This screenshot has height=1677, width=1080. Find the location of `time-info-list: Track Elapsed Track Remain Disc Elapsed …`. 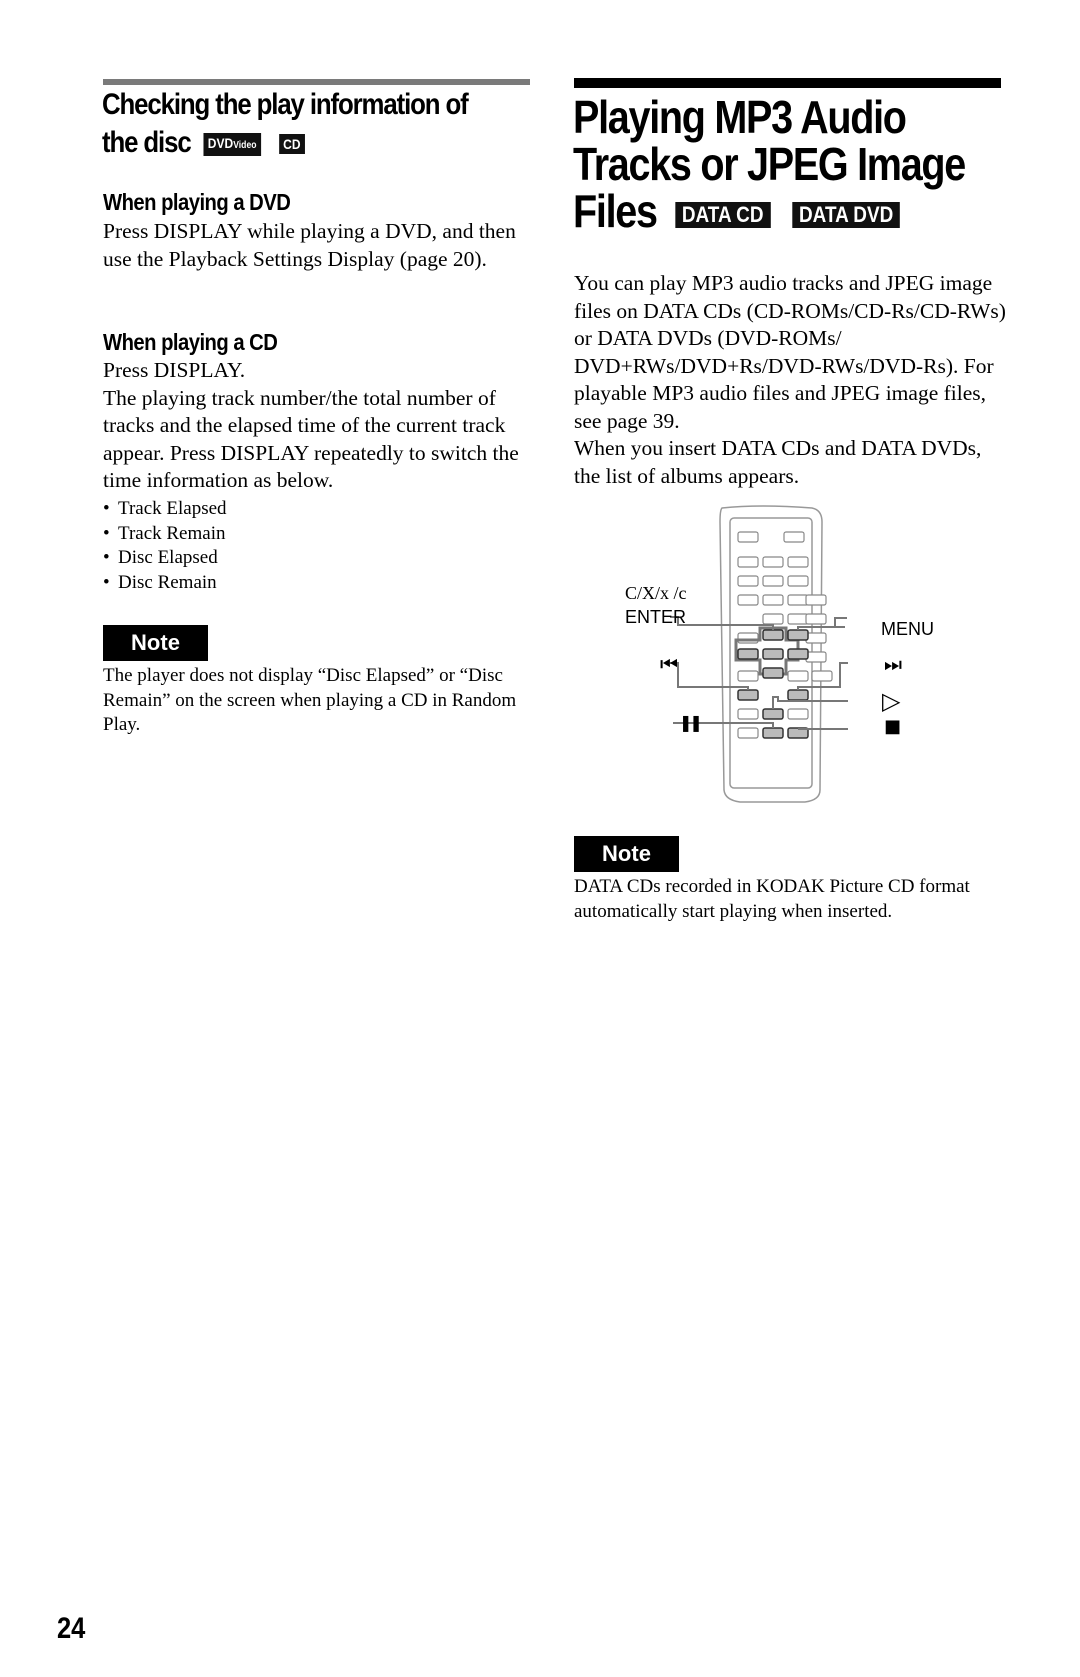

time-info-list: Track Elapsed Track Remain Disc Elapsed … is located at coordinates (165, 546).